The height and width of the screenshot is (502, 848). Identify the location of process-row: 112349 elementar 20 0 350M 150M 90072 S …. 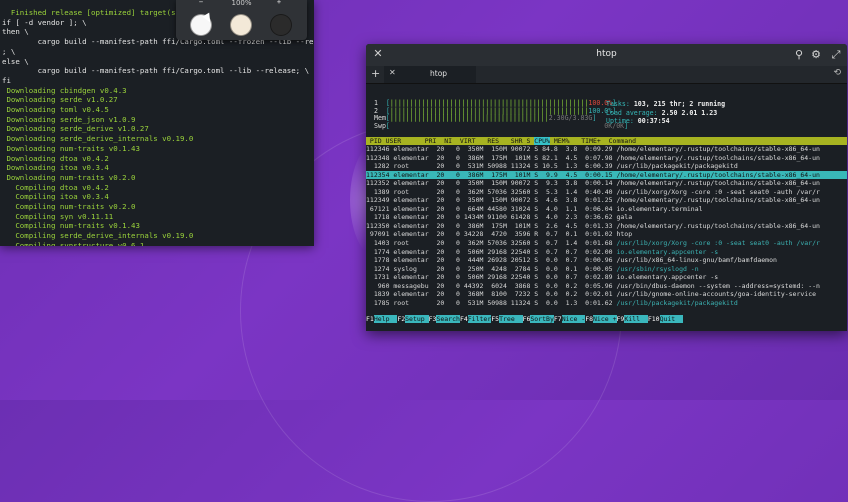
(606, 200).